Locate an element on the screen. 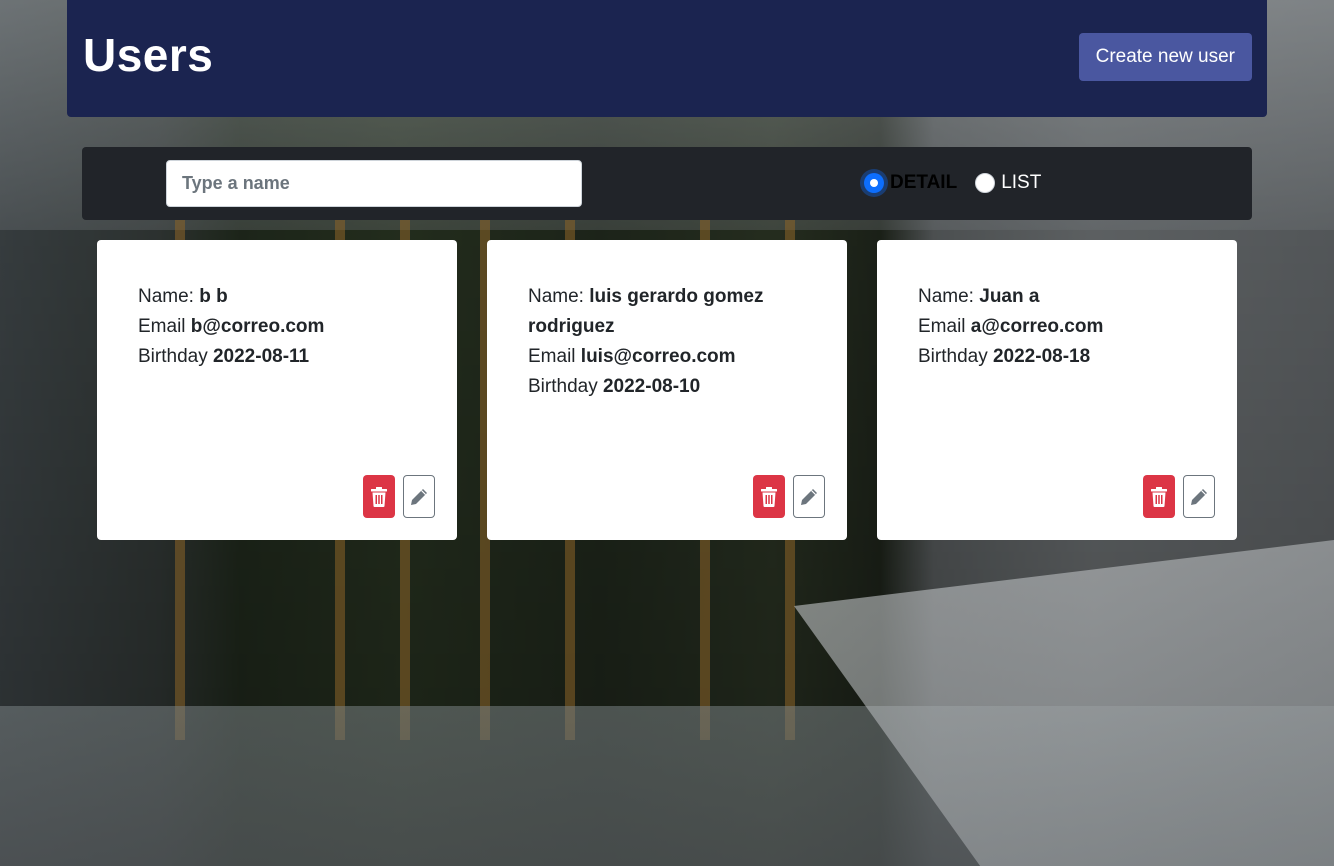 This screenshot has height=866, width=1334. radio-list is located at coordinates (985, 183).